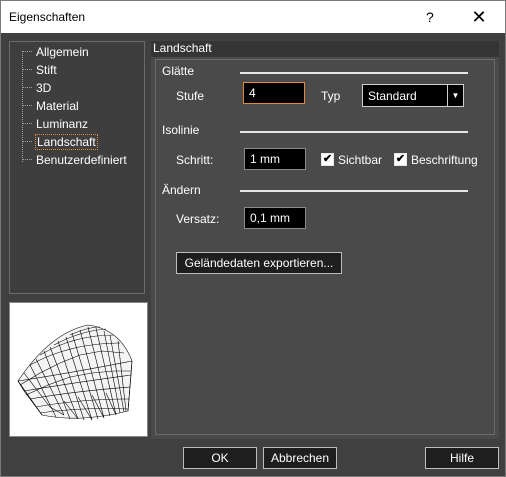 Image resolution: width=506 pixels, height=477 pixels. I want to click on typ-label: Typ, so click(331, 96).